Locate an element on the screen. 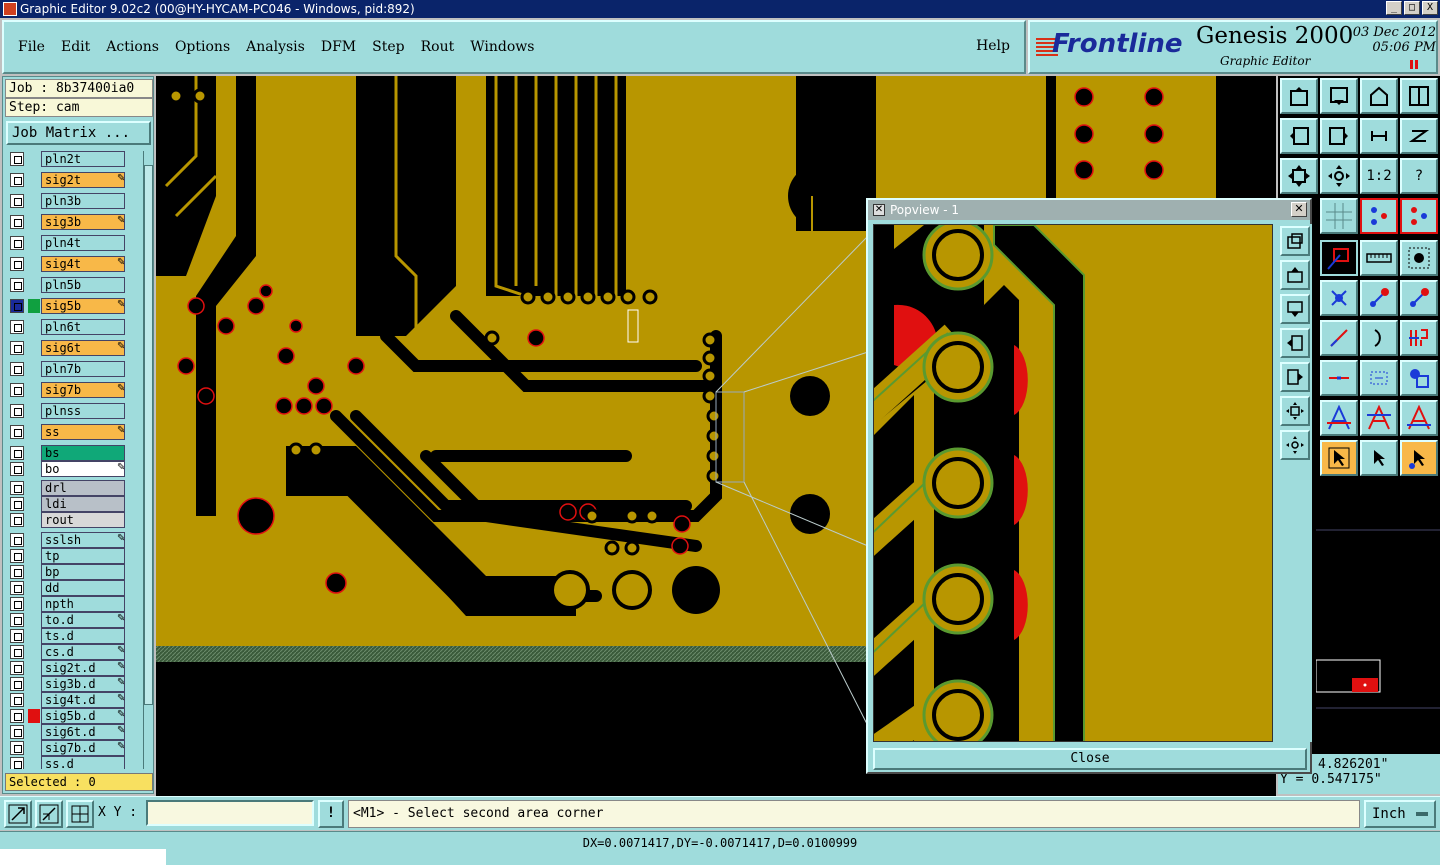 Image resolution: width=1440 pixels, height=865 pixels. text-b-icon is located at coordinates (1379, 418).